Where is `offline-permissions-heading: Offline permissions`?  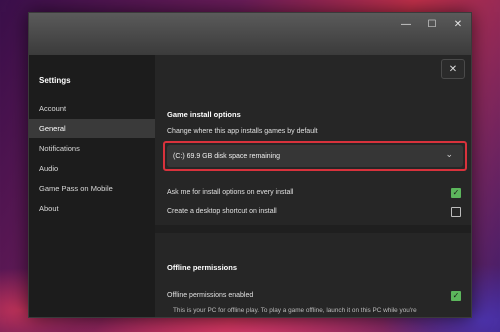
offline-permissions-heading: Offline permissions is located at coordinates (202, 267).